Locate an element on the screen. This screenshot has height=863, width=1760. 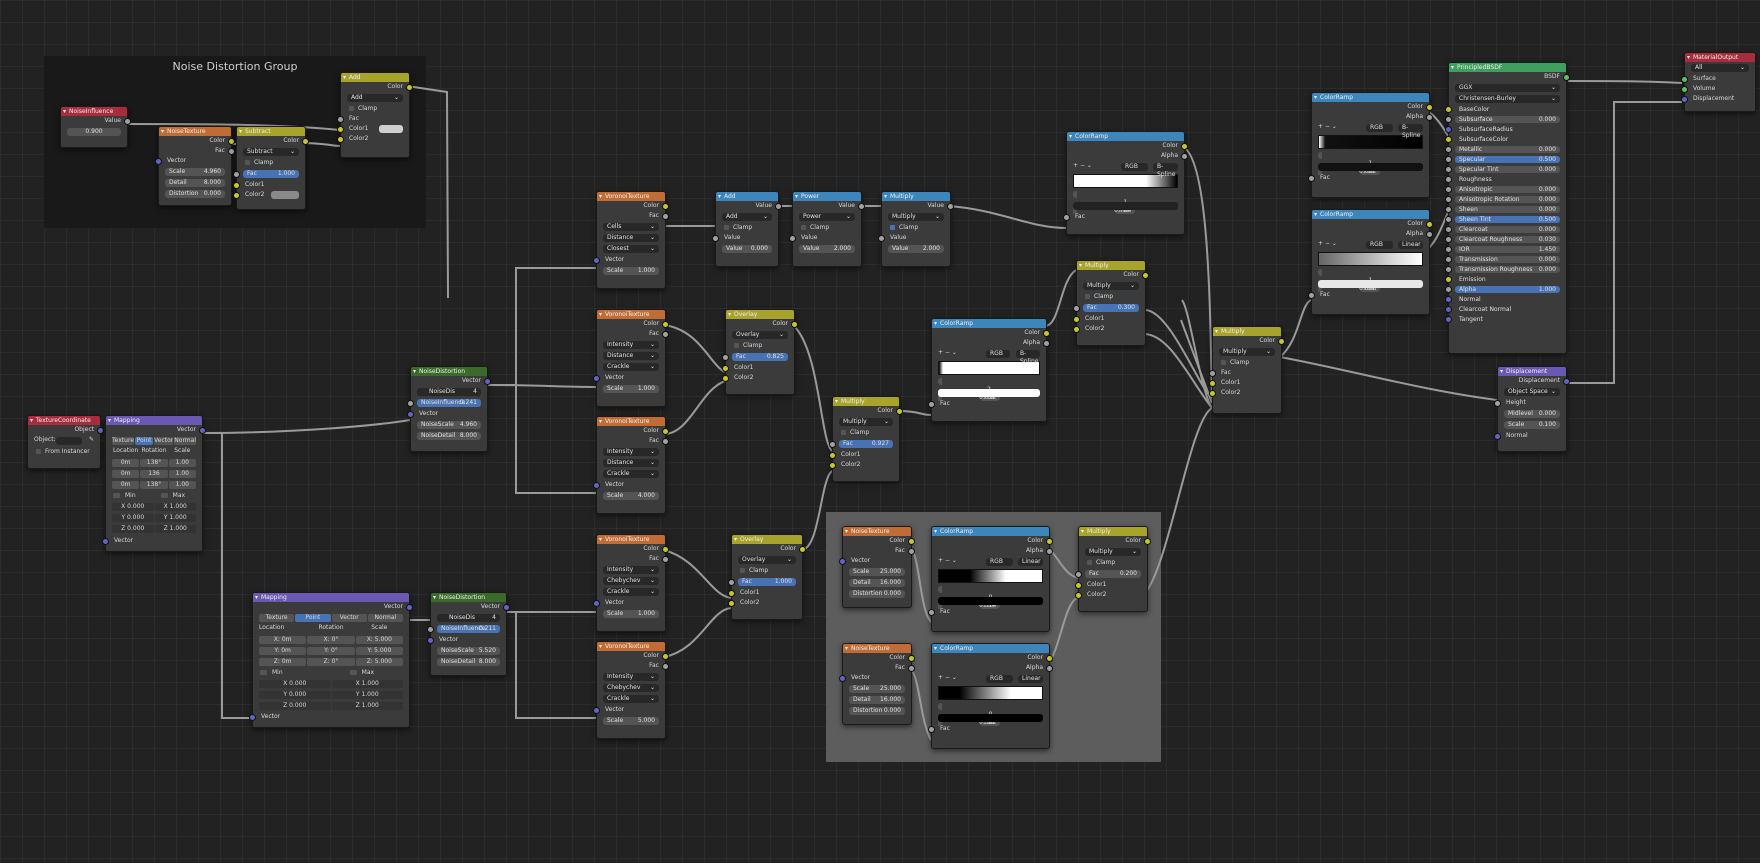
node-header: NoiseDistortion is located at coordinates (449, 371).